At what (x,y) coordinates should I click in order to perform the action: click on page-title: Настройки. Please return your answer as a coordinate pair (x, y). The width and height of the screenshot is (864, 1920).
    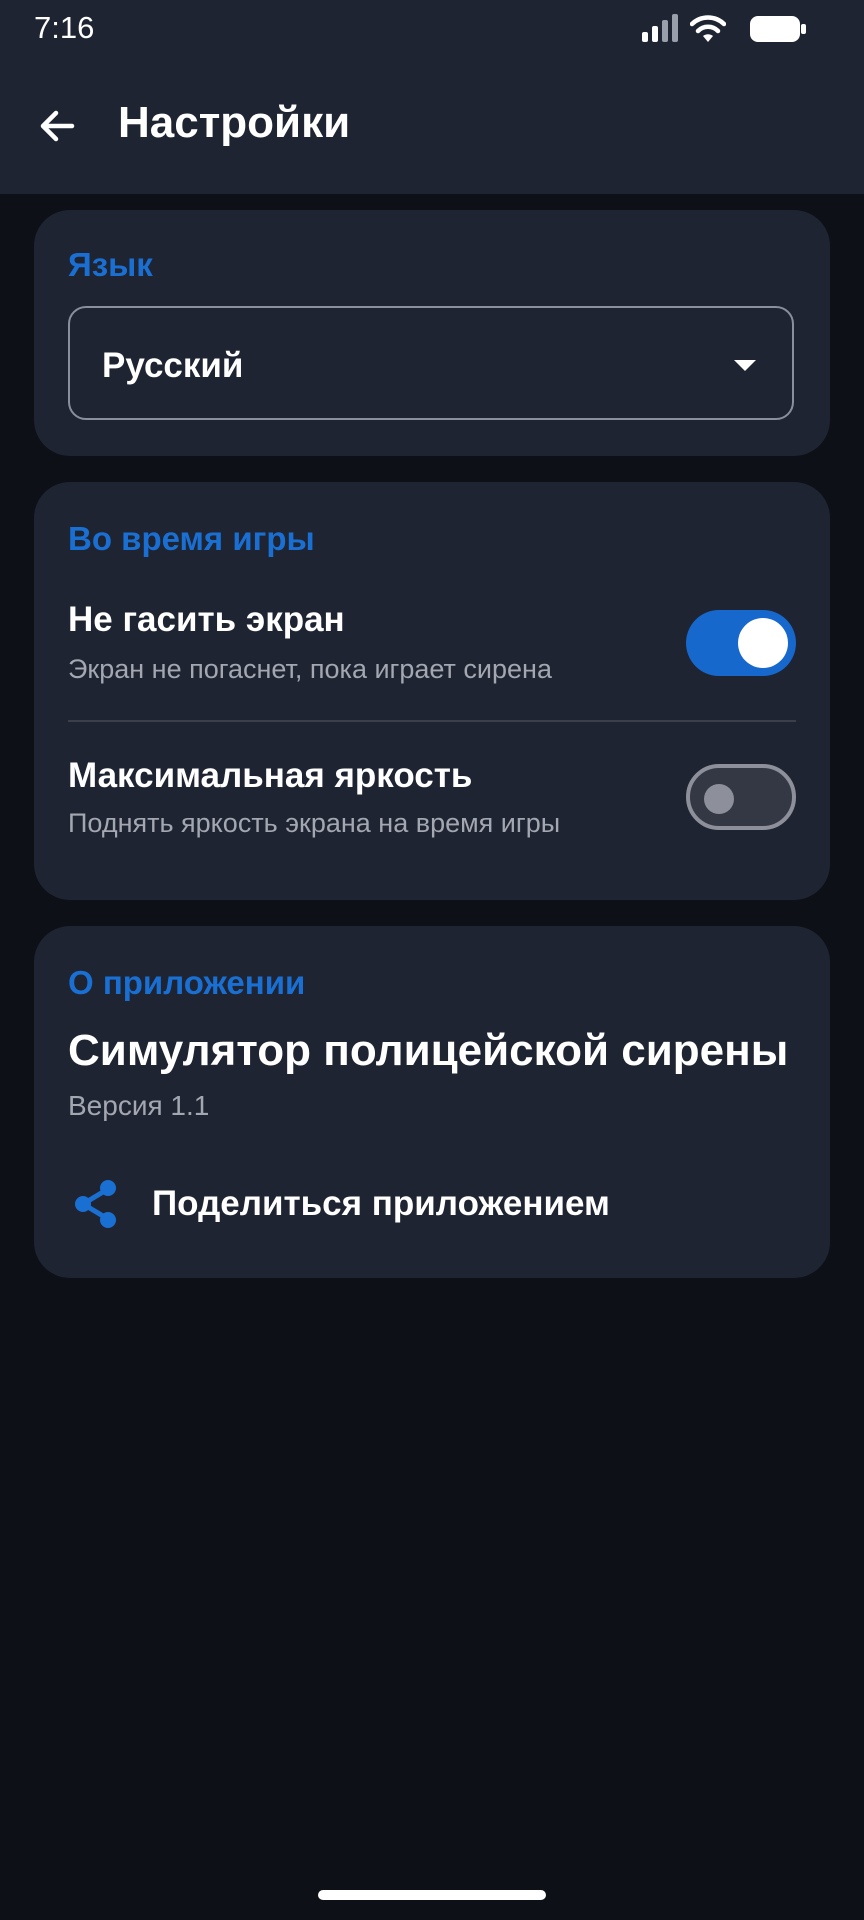
    Looking at the image, I should click on (234, 122).